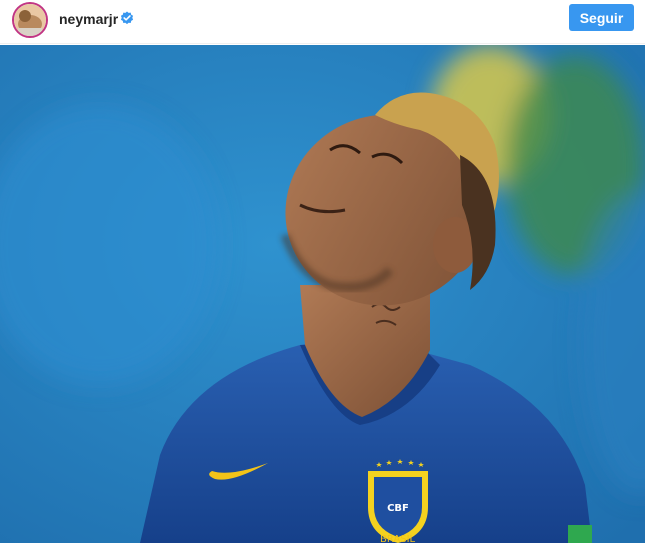 The width and height of the screenshot is (645, 543). I want to click on post-header: neymarjr Seguir, so click(322, 22).